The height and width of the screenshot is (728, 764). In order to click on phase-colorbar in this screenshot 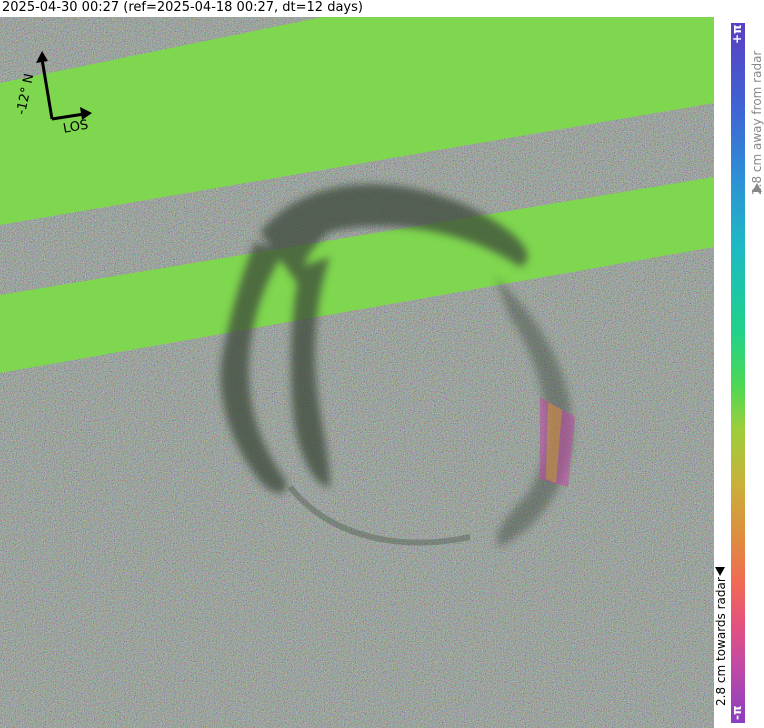, I will do `click(738, 373)`.